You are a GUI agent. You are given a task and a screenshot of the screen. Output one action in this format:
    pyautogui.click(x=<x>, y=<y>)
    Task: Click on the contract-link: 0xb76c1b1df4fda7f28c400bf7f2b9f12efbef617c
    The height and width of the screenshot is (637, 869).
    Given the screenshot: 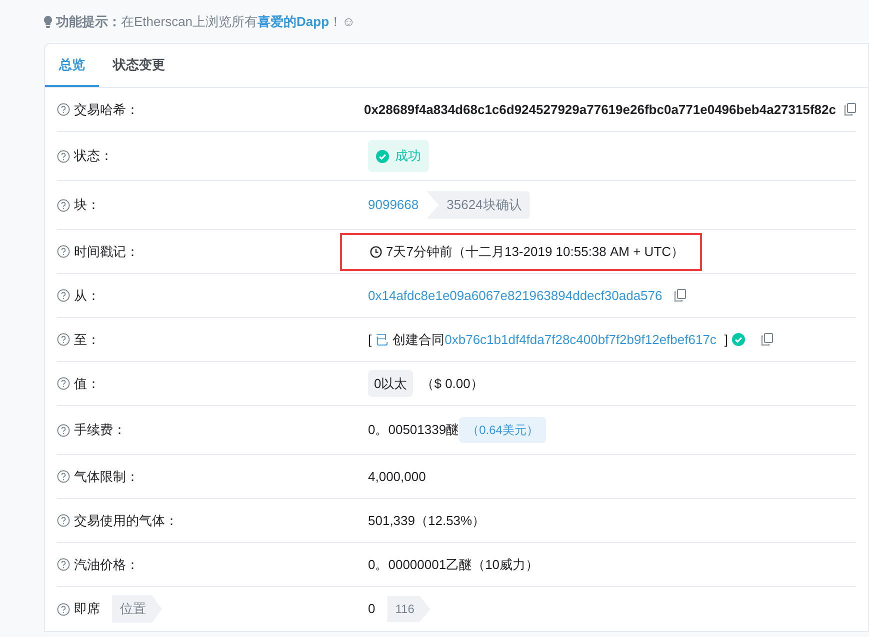 What is the action you would take?
    pyautogui.click(x=580, y=340)
    